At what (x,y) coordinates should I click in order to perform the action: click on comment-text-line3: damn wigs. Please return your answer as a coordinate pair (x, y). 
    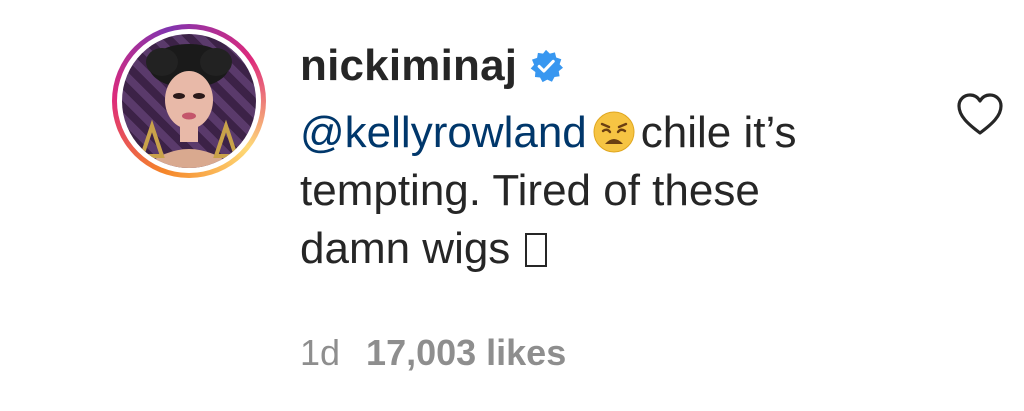
    Looking at the image, I should click on (405, 248).